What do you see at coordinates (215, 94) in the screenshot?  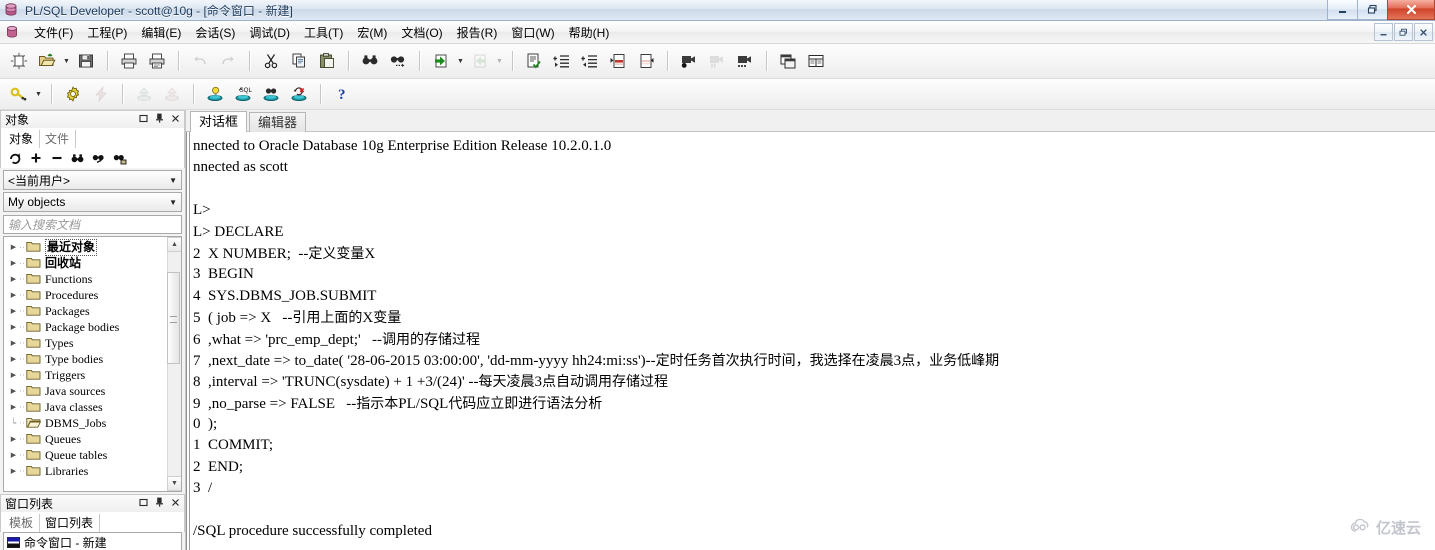 I see `new-sql-window-icon` at bounding box center [215, 94].